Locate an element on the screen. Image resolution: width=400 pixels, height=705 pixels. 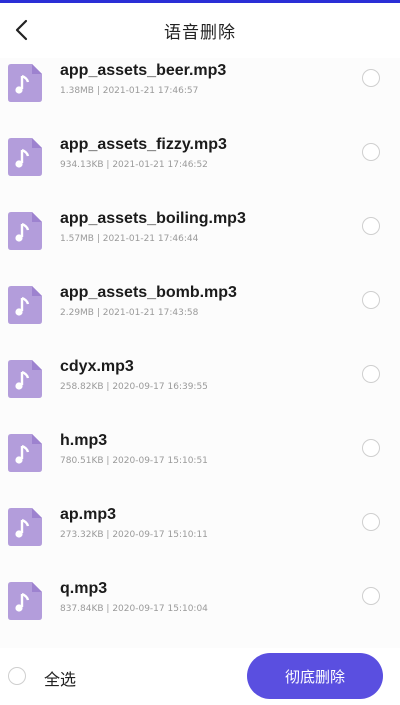
chevron-left-icon is located at coordinates (21, 30).